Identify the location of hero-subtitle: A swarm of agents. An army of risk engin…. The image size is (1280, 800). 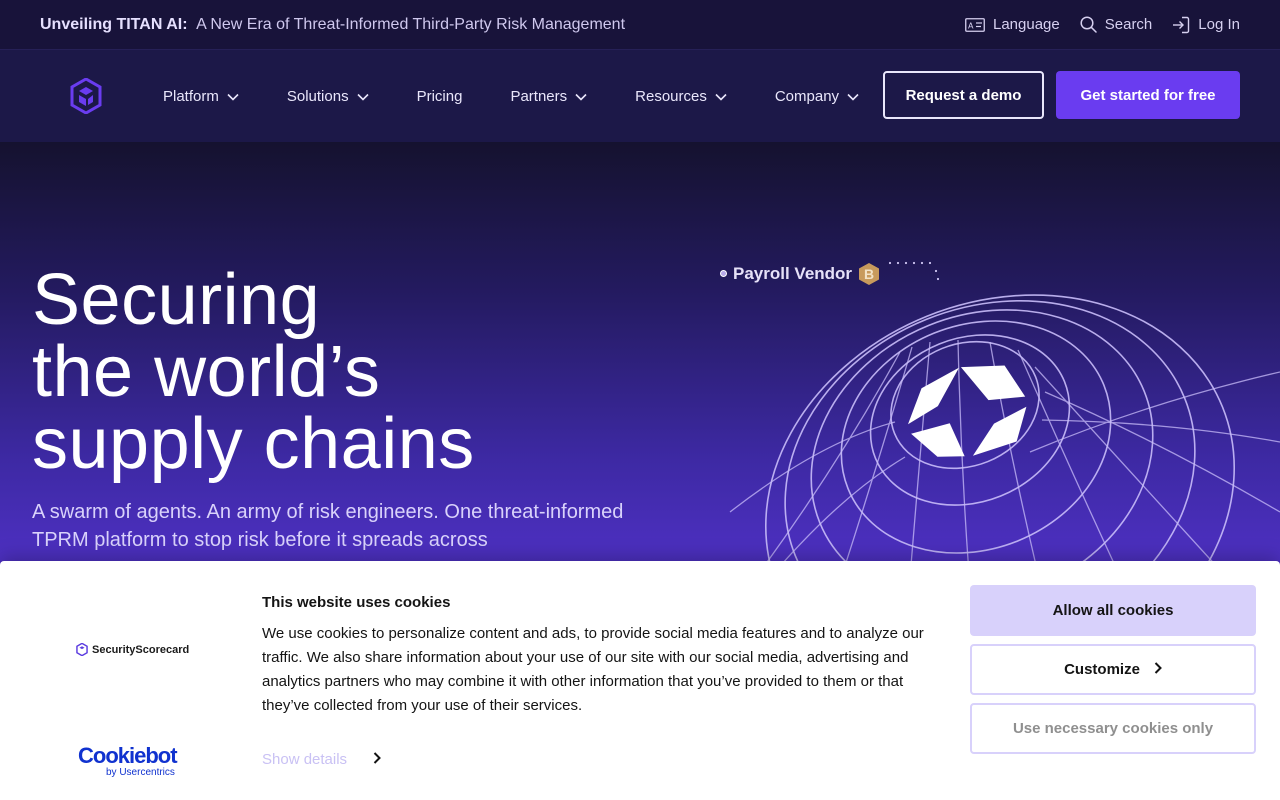
(328, 526).